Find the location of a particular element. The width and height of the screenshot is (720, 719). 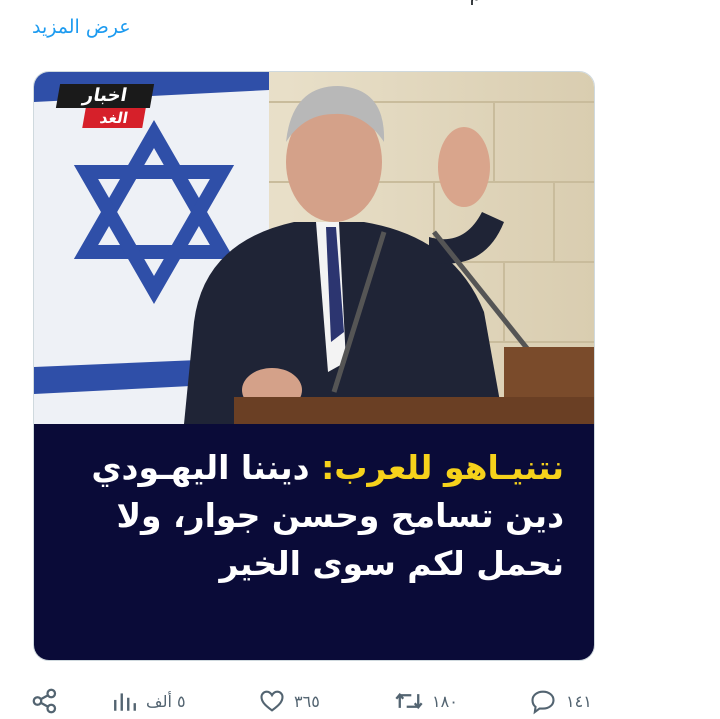

retweet-icon is located at coordinates (409, 701).